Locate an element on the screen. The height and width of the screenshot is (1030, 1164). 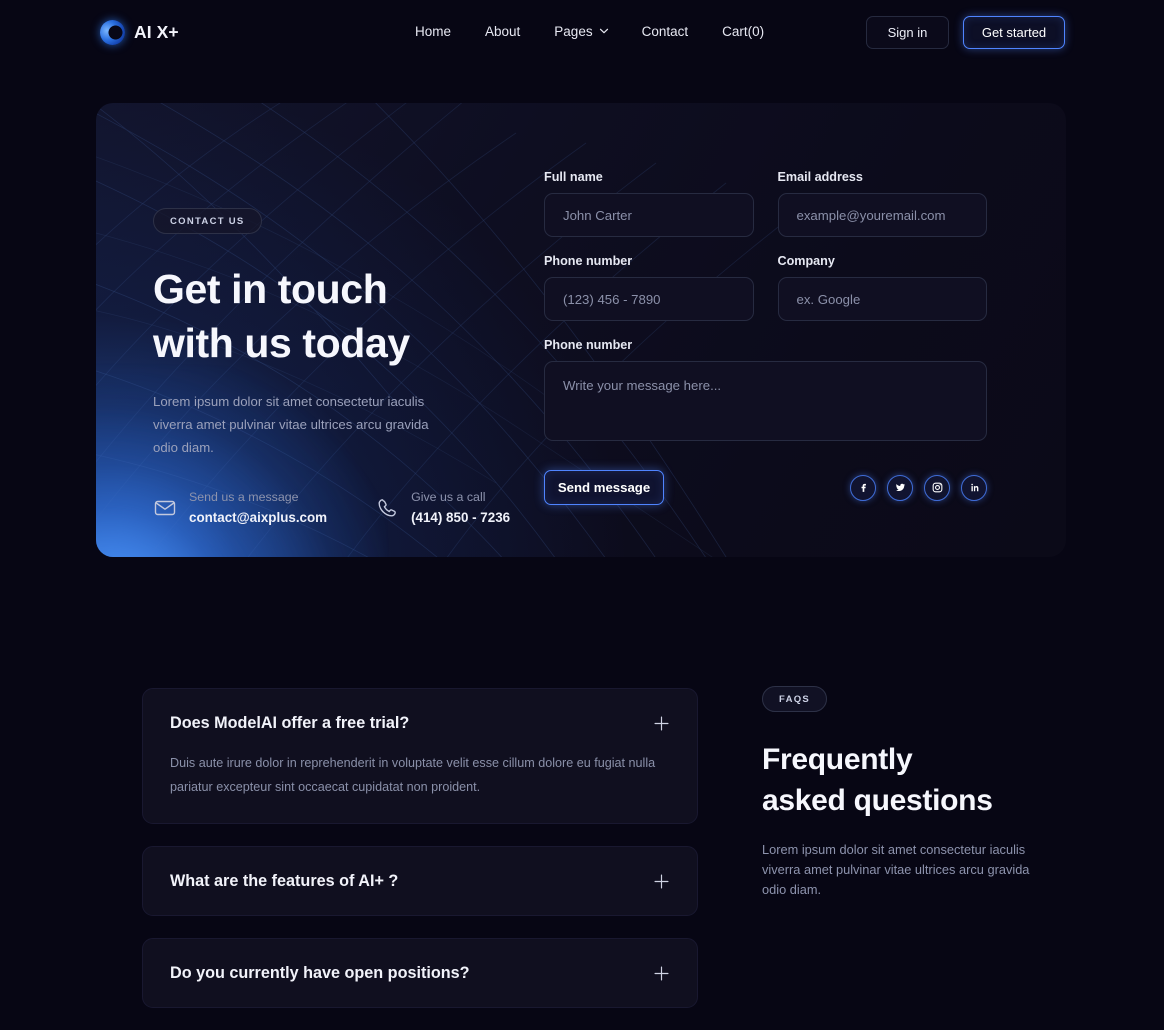
phone-input is located at coordinates (649, 299).